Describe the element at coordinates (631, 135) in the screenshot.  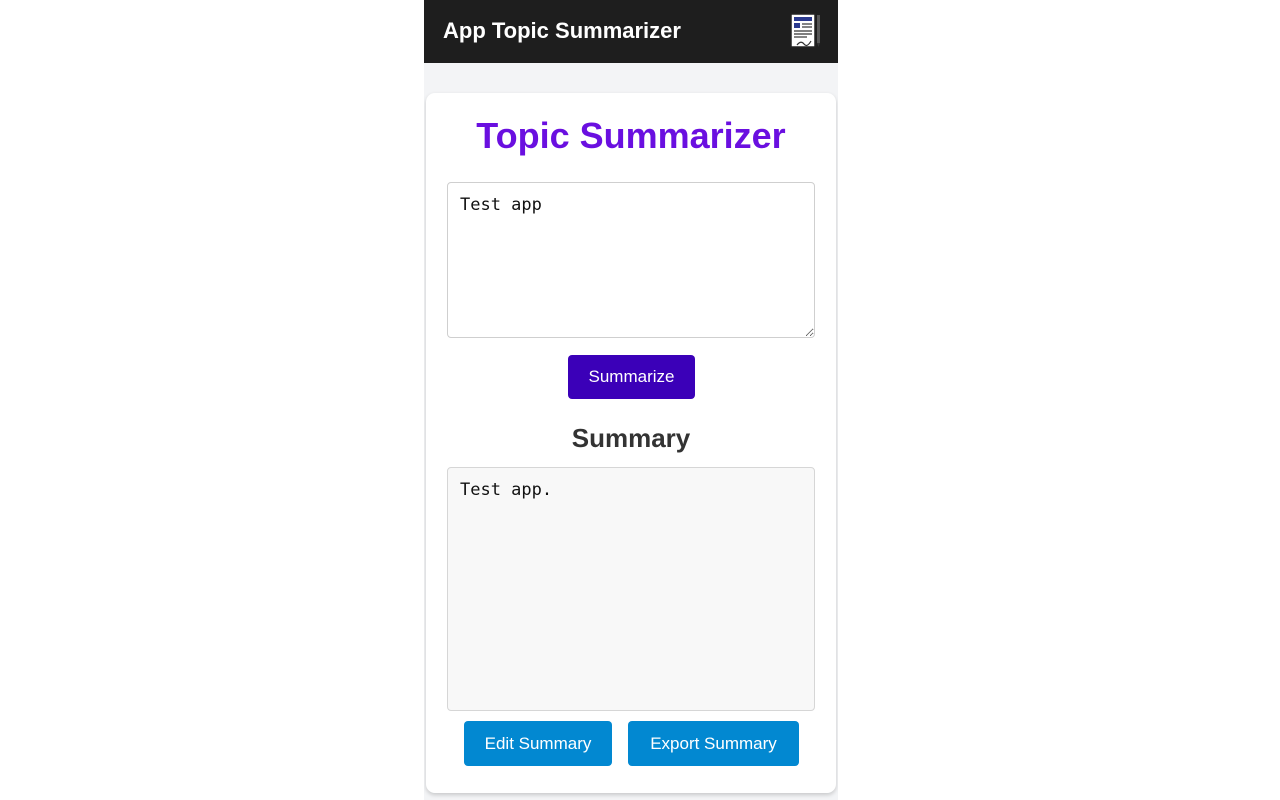
I see `page-title: Topic Summarizer` at that location.